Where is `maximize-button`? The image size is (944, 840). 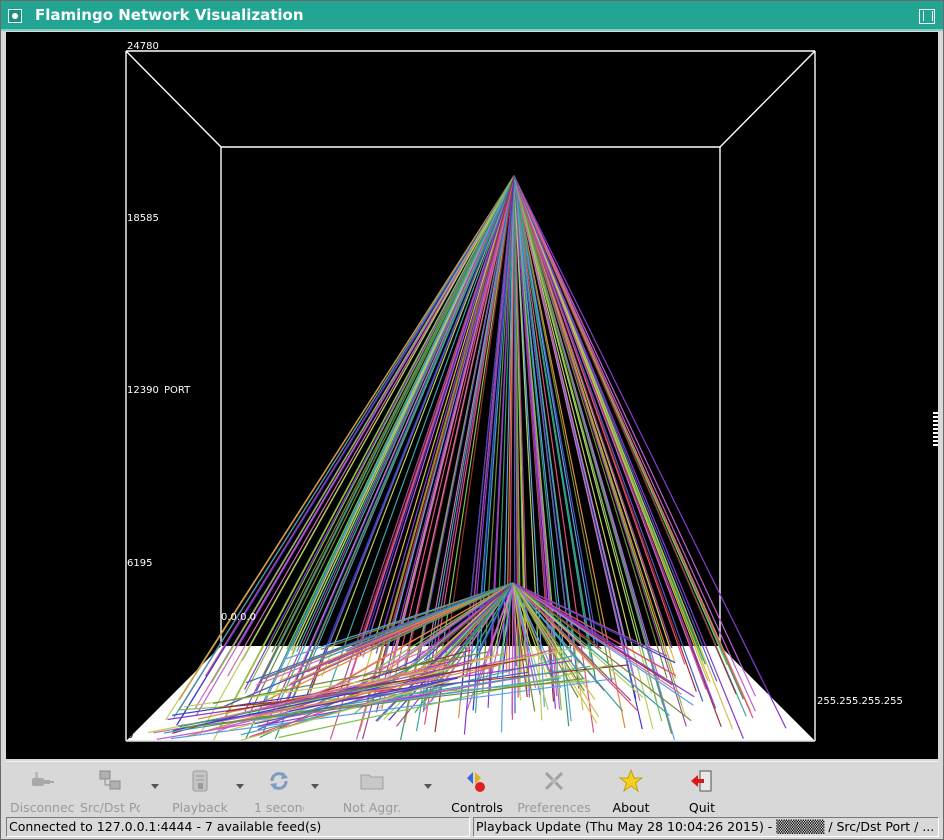
maximize-button is located at coordinates (927, 16).